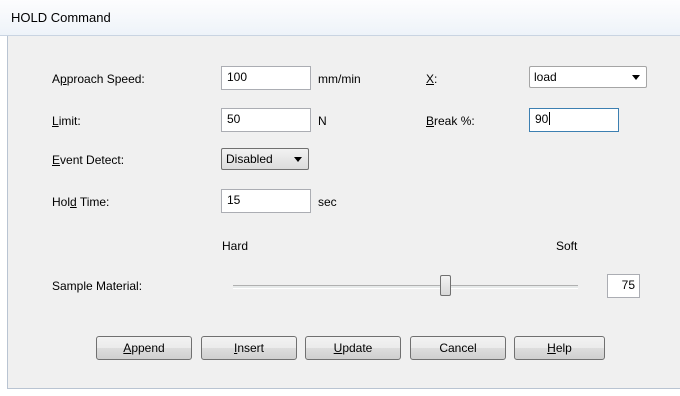 This screenshot has height=396, width=680. I want to click on slider-max-label: Soft, so click(567, 246).